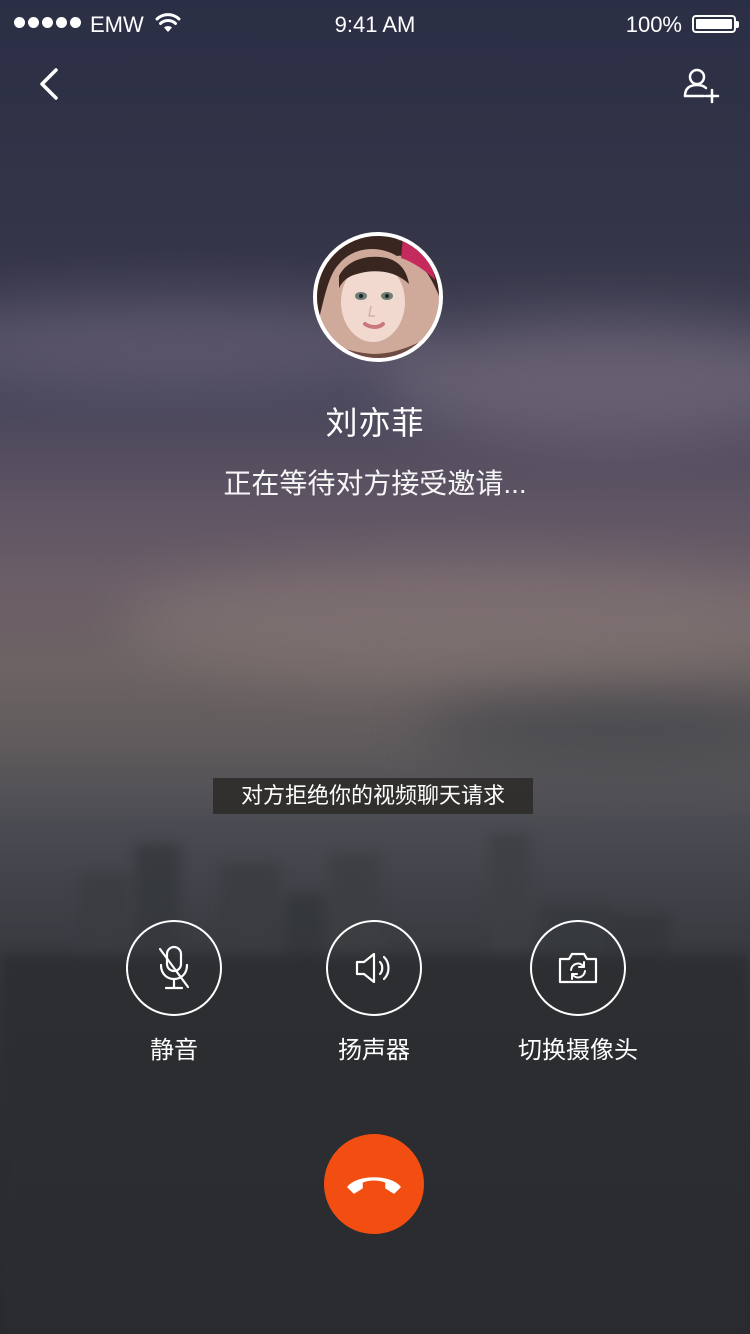 Image resolution: width=750 pixels, height=1334 pixels. I want to click on speaker-label: 扬声器, so click(374, 1050).